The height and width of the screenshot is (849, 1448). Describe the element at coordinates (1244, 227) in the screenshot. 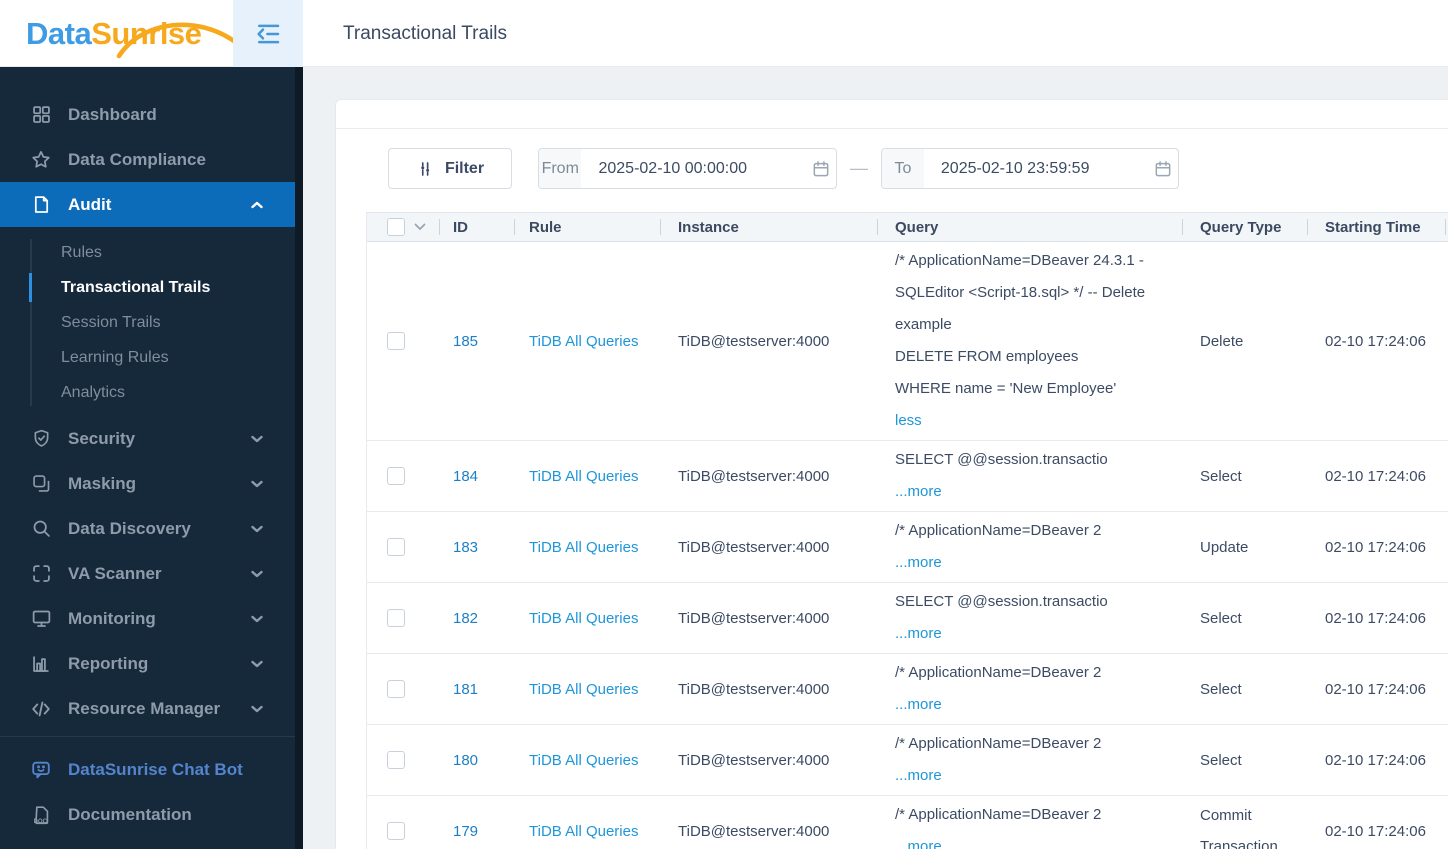

I see `column-header-query-type: Query Type` at that location.